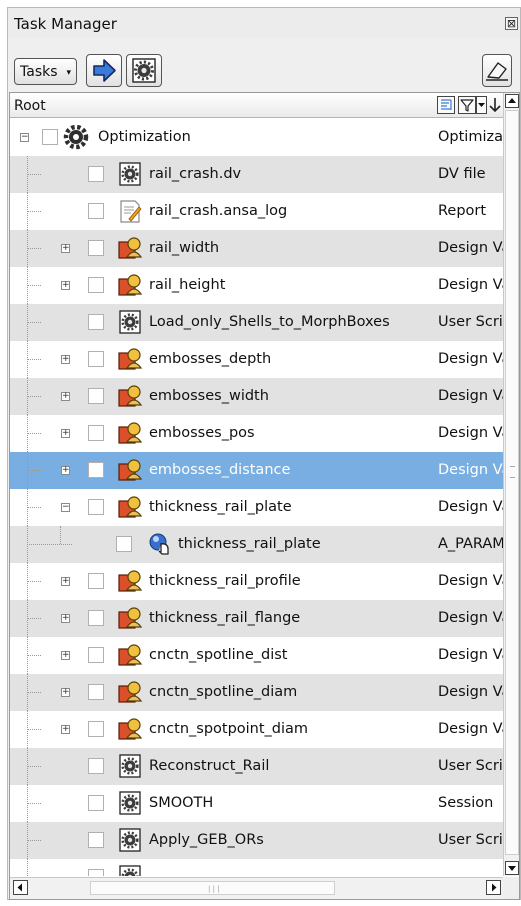 The image size is (521, 906). What do you see at coordinates (493, 887) in the screenshot?
I see `scroll-right-icon` at bounding box center [493, 887].